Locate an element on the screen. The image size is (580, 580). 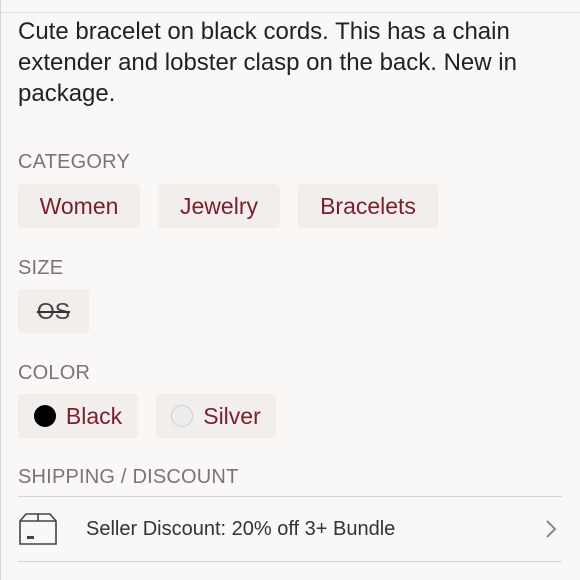
size-chip-os: OS is located at coordinates (53, 311).